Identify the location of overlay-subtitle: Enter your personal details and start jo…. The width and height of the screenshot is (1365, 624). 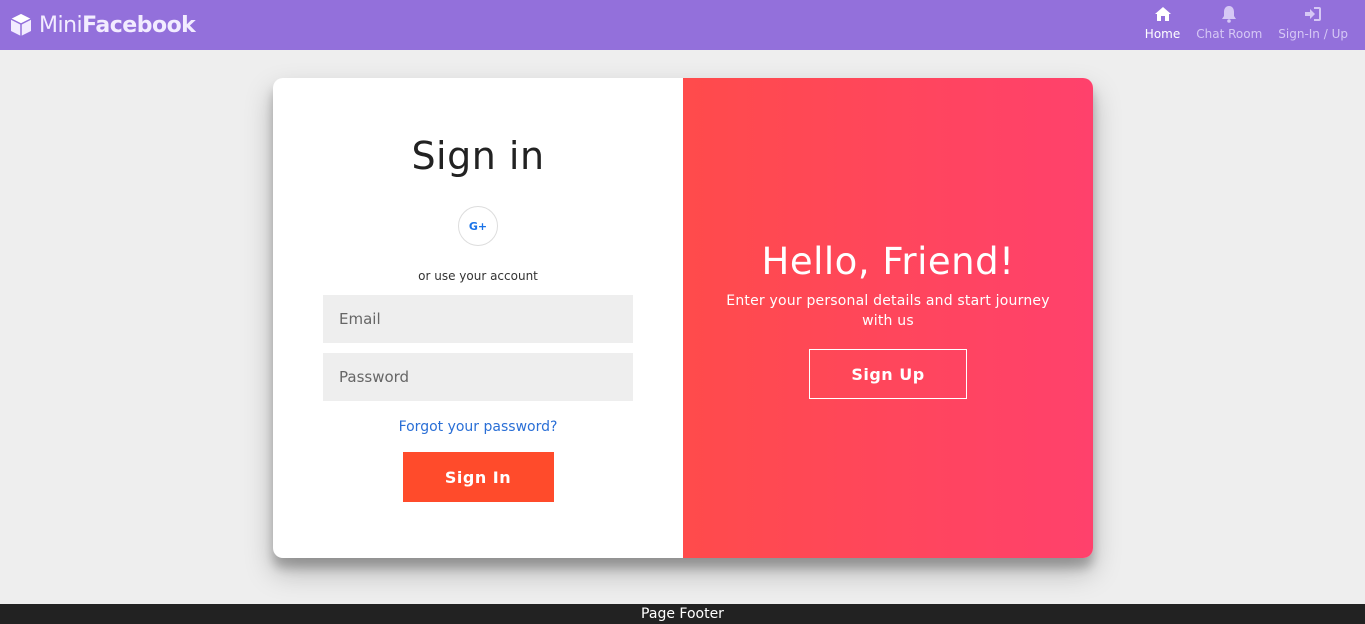
(888, 311).